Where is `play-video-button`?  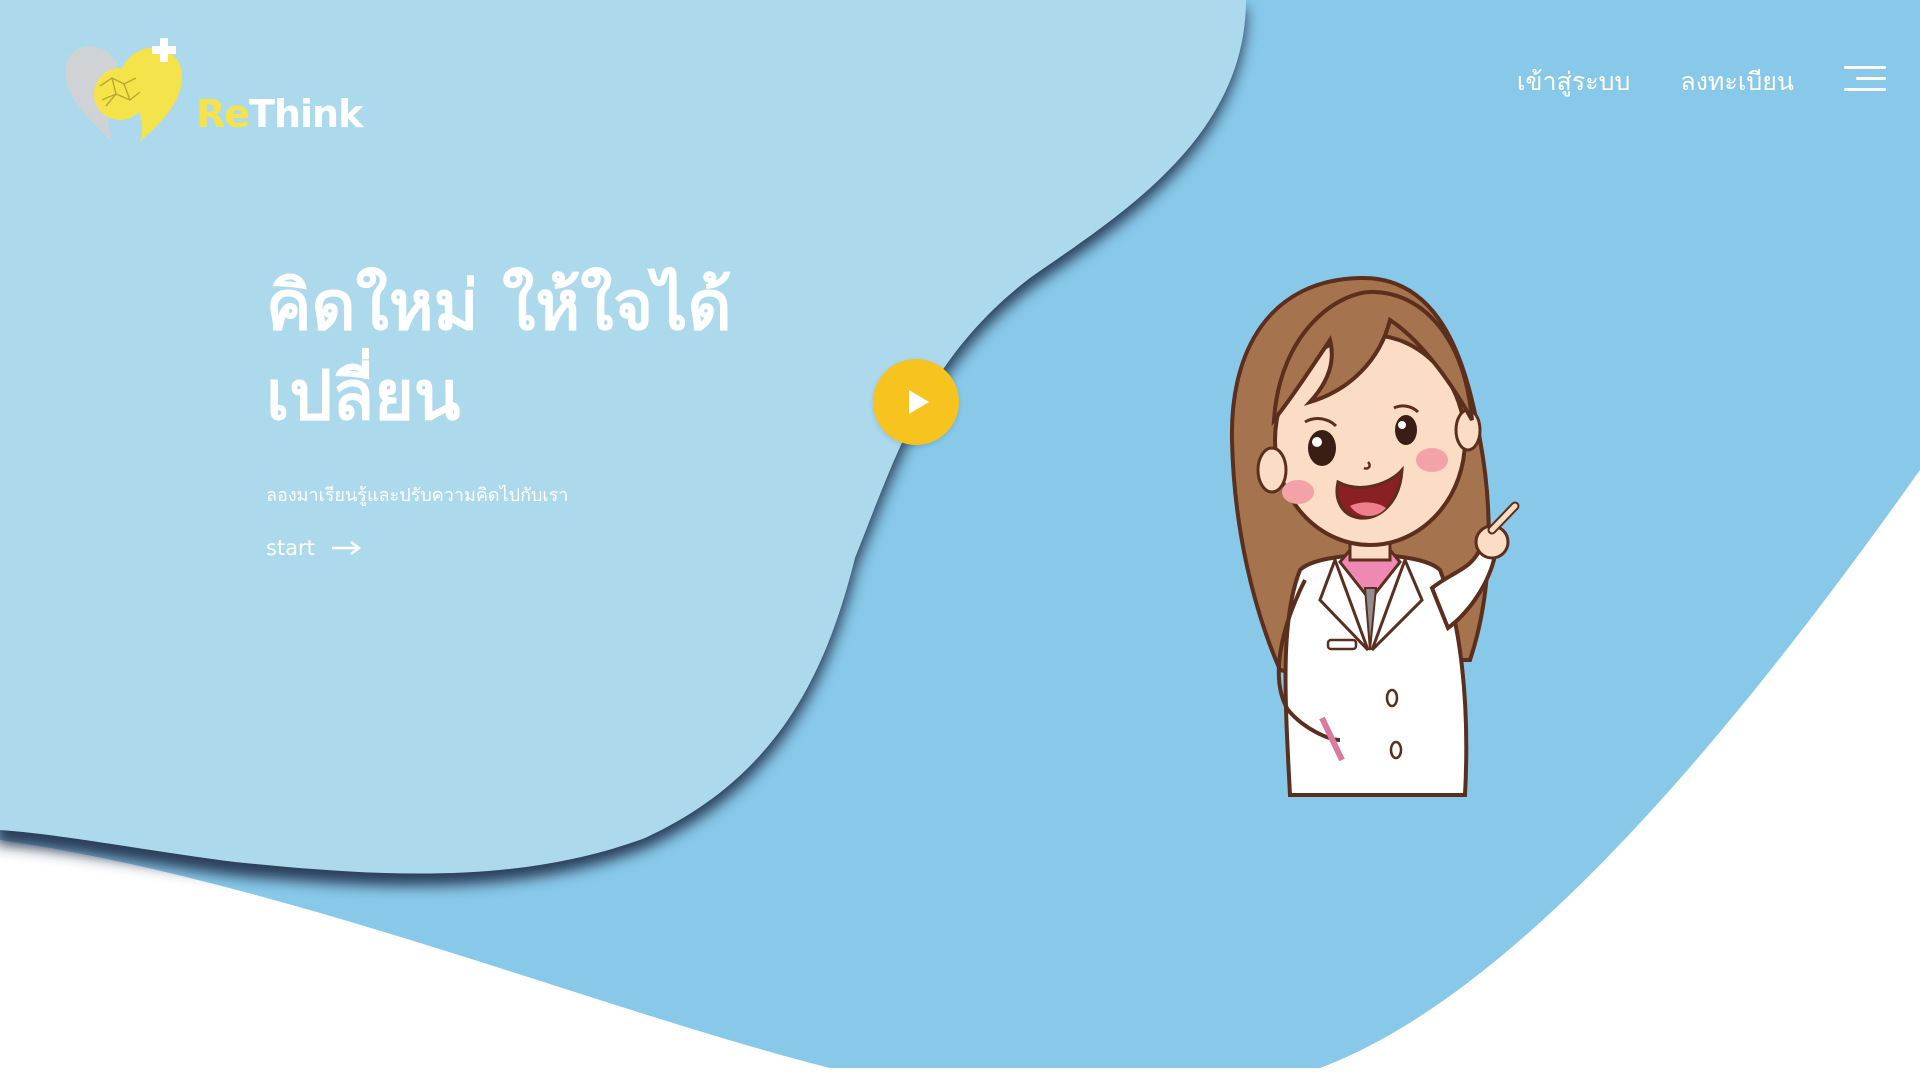 play-video-button is located at coordinates (916, 402).